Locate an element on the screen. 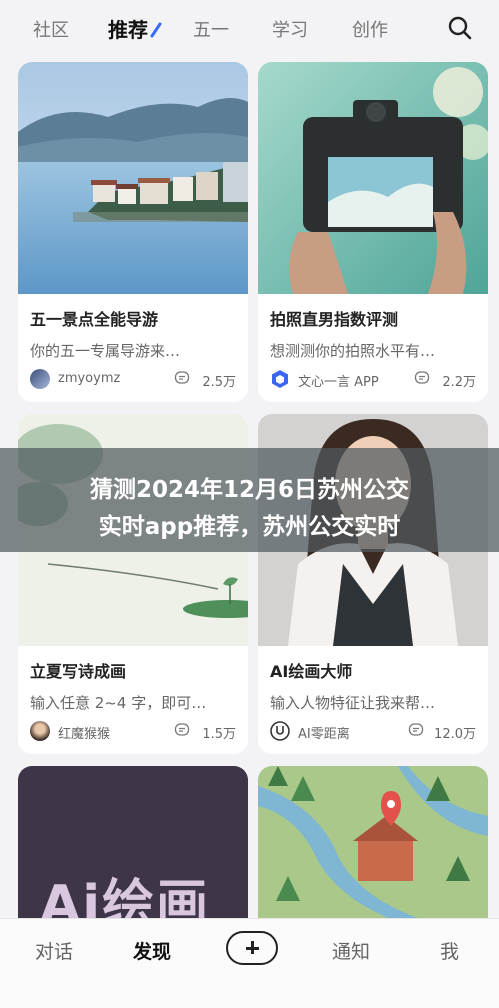 The image size is (499, 1008). add-icon is located at coordinates (252, 948).